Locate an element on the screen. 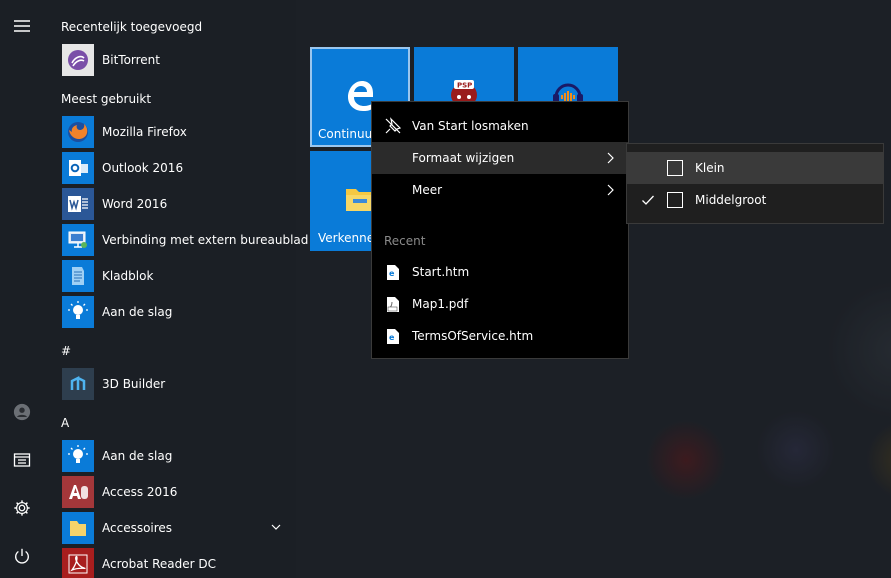 Image resolution: width=891 pixels, height=578 pixels. chevron-down-icon is located at coordinates (276, 527).